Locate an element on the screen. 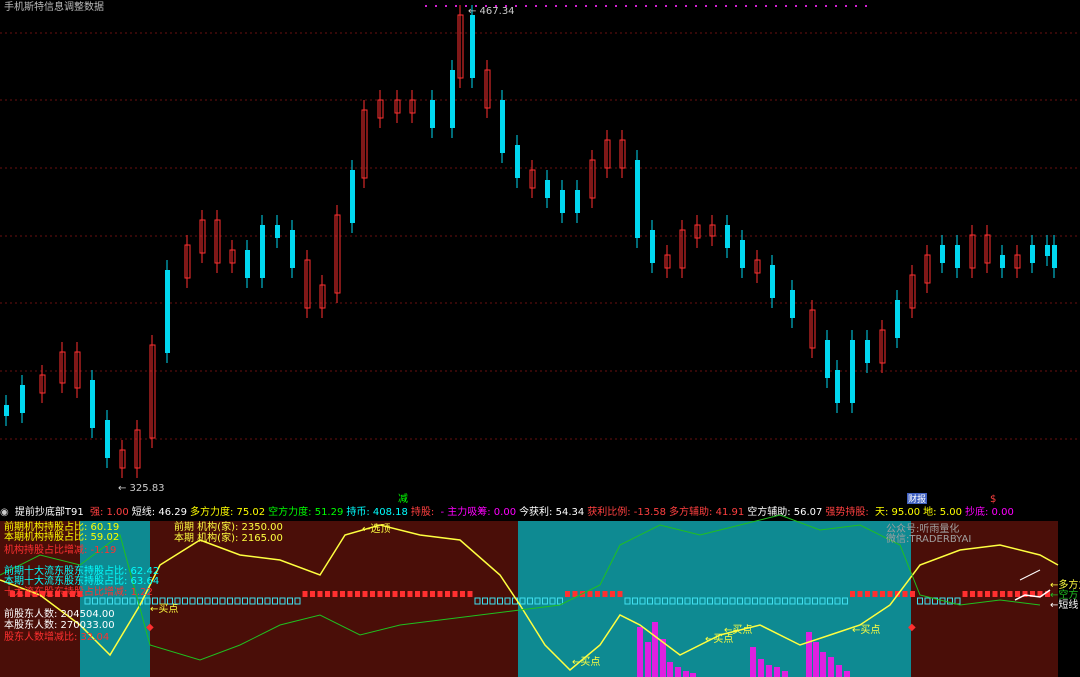 The image size is (1080, 677). window-title: 手机斯特信息调整数据 is located at coordinates (54, 7).